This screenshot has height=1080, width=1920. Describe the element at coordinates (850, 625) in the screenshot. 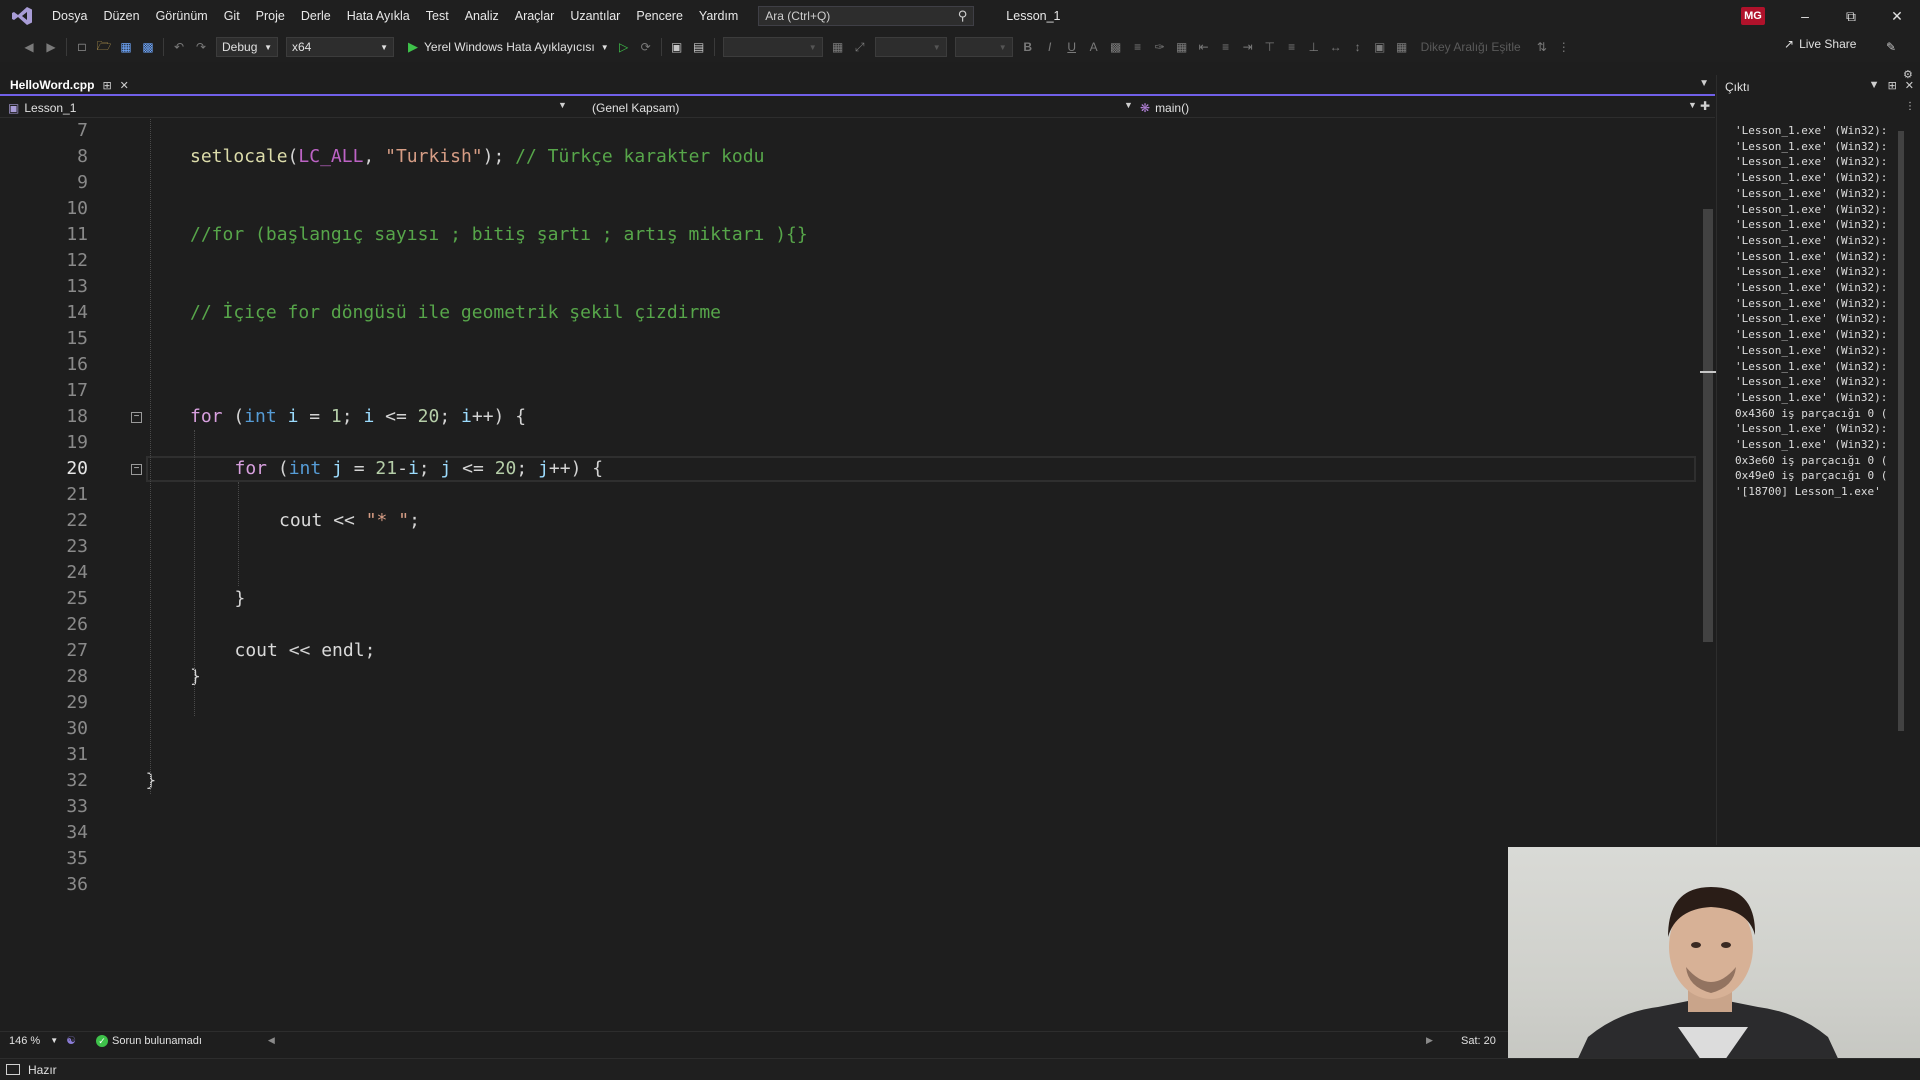

I see `code-line: 26` at that location.